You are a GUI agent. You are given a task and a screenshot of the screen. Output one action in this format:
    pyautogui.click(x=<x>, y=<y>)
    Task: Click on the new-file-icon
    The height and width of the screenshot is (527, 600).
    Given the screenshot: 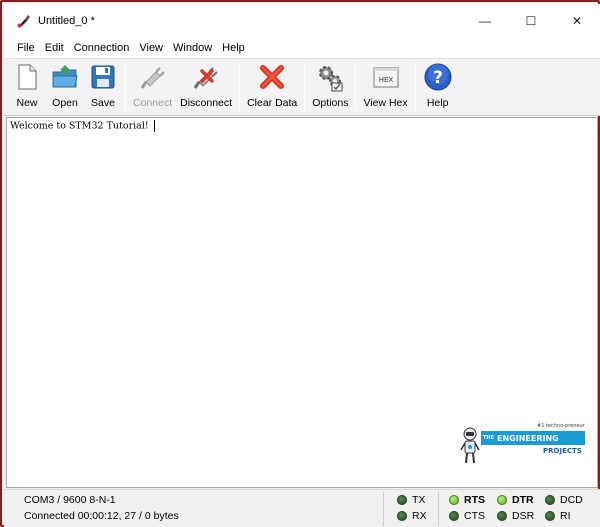 What is the action you would take?
    pyautogui.click(x=27, y=77)
    